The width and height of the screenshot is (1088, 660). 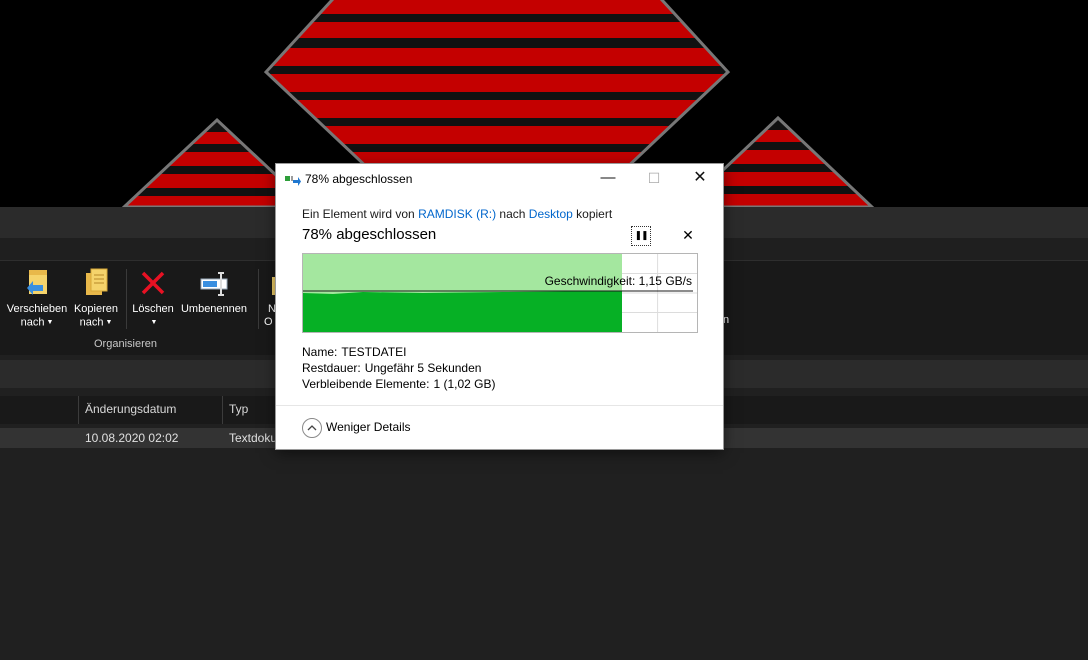 What do you see at coordinates (272, 309) in the screenshot?
I see `new-folder-label-1: N` at bounding box center [272, 309].